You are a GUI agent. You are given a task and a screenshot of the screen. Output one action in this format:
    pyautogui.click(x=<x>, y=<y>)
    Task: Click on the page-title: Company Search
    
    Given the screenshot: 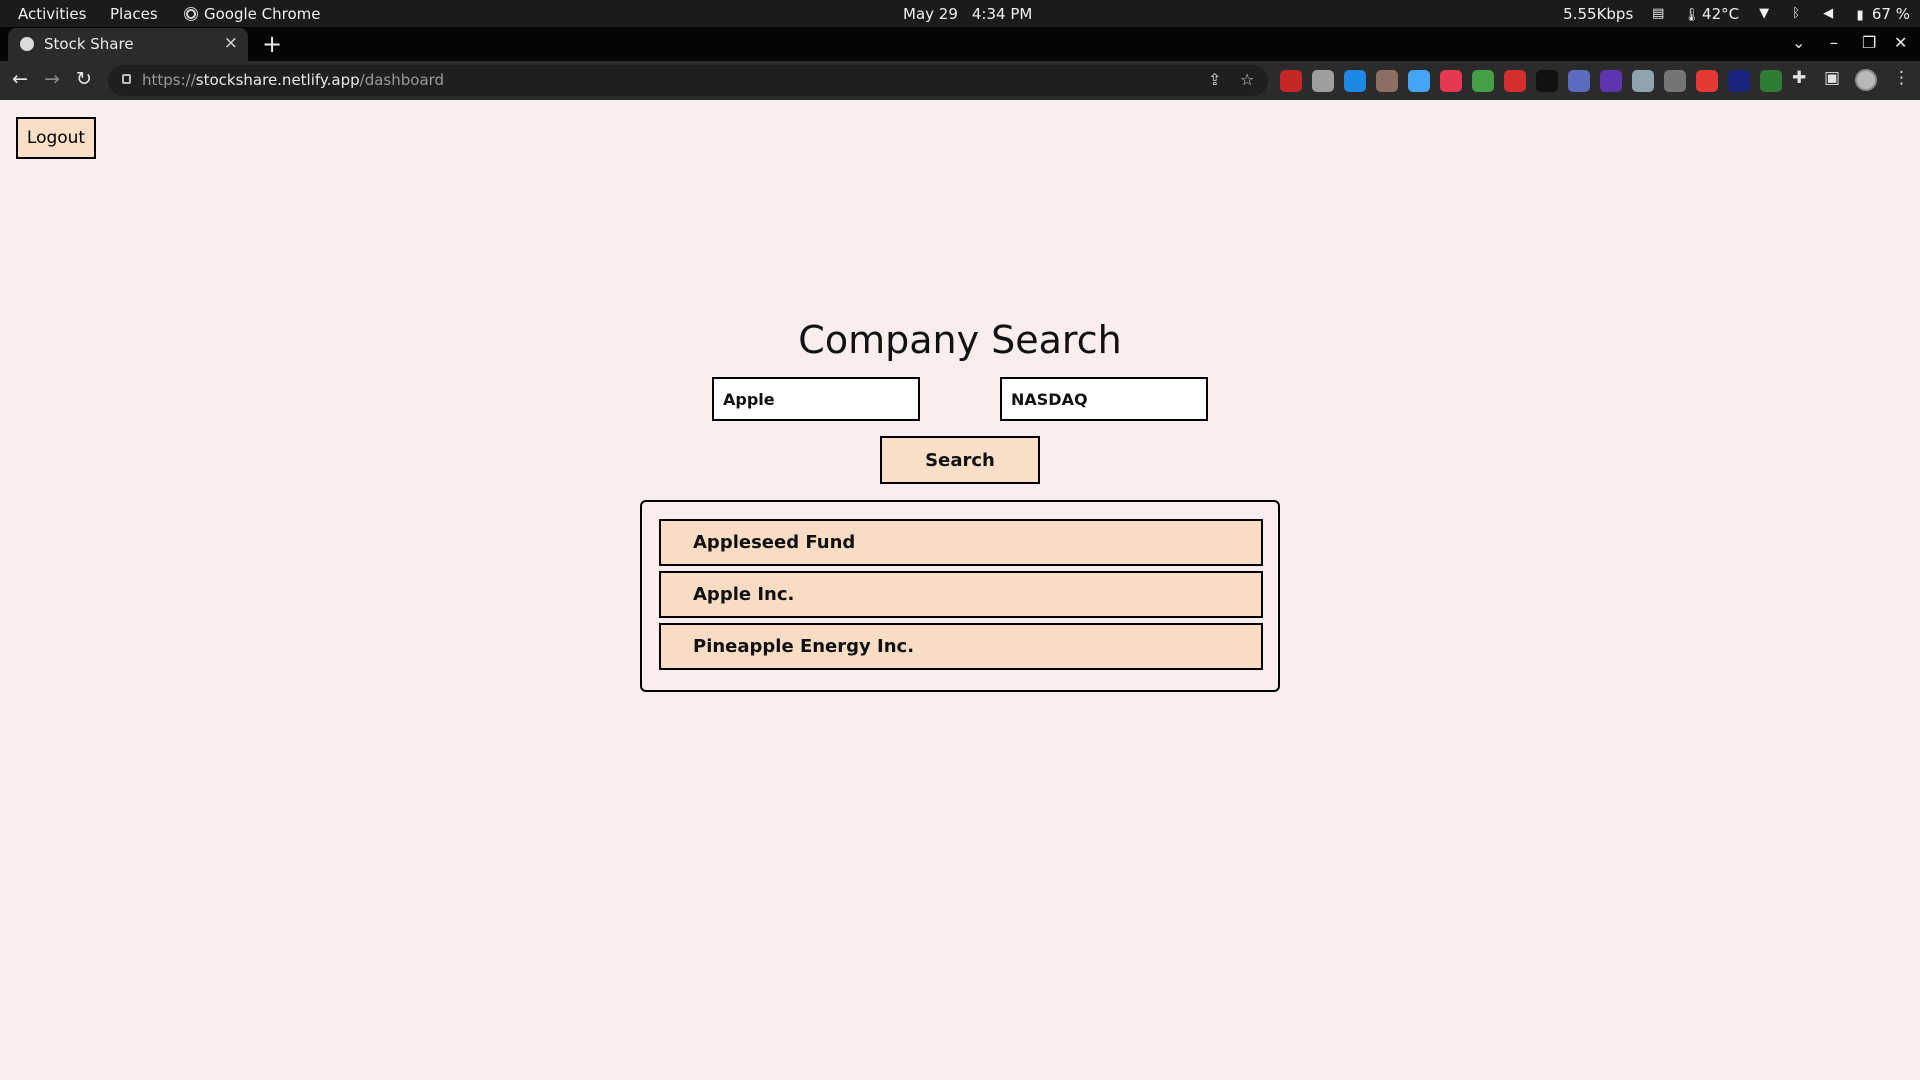 What is the action you would take?
    pyautogui.click(x=960, y=340)
    